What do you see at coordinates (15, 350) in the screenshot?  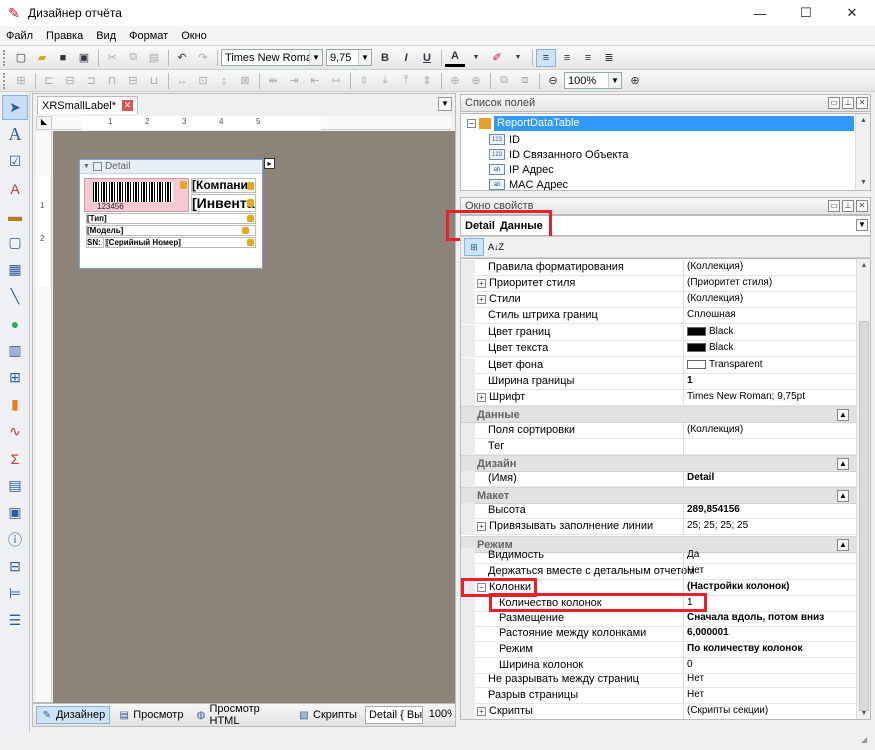 I see `barcode-tool-icon: ▥` at bounding box center [15, 350].